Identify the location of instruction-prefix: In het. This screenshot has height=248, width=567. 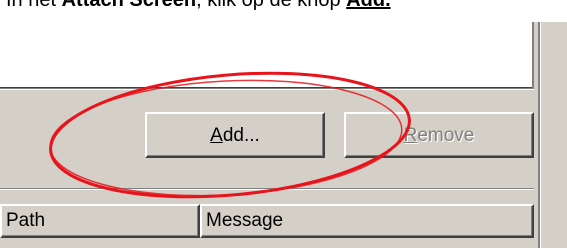
(34, 5).